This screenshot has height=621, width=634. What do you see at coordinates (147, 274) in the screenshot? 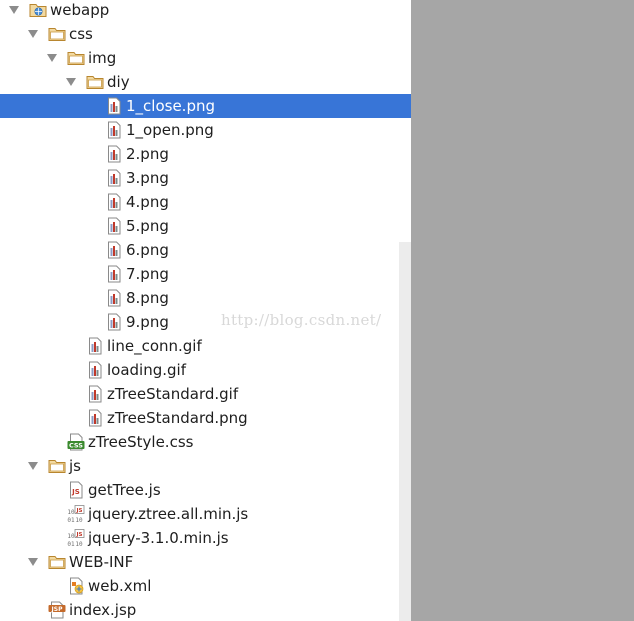
I see `tree-item-label: 7.png` at bounding box center [147, 274].